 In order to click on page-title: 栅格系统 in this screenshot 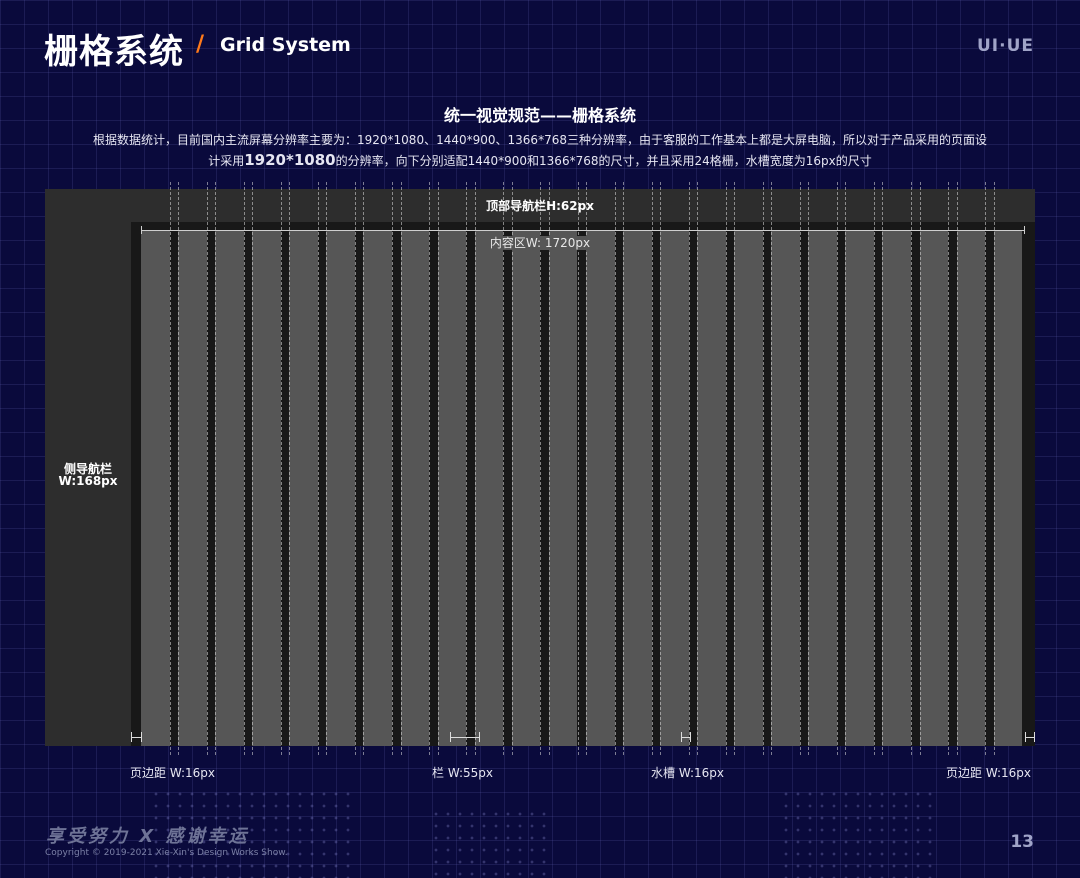, I will do `click(114, 52)`.